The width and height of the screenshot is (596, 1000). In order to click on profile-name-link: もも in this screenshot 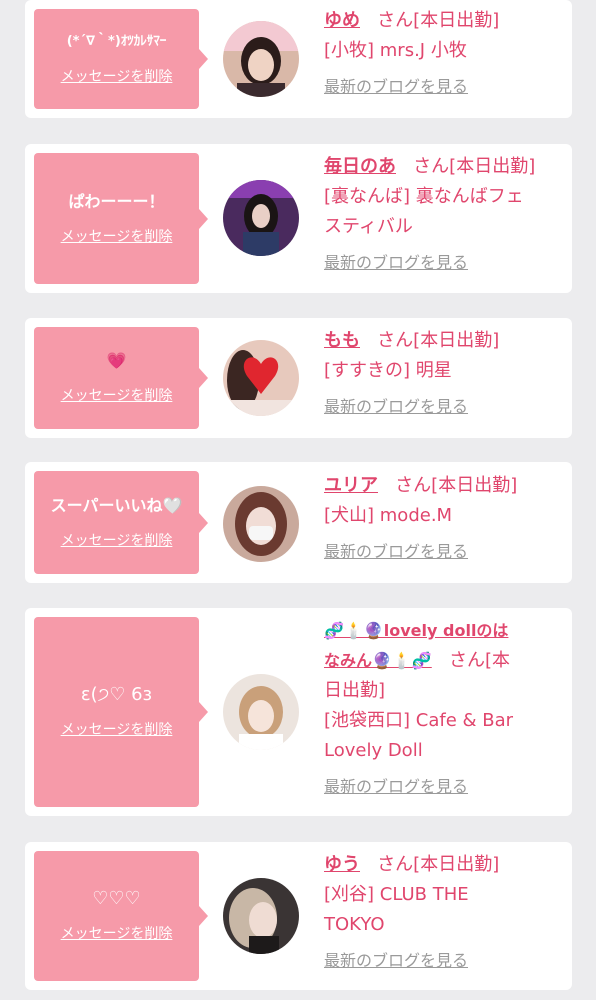, I will do `click(342, 340)`.